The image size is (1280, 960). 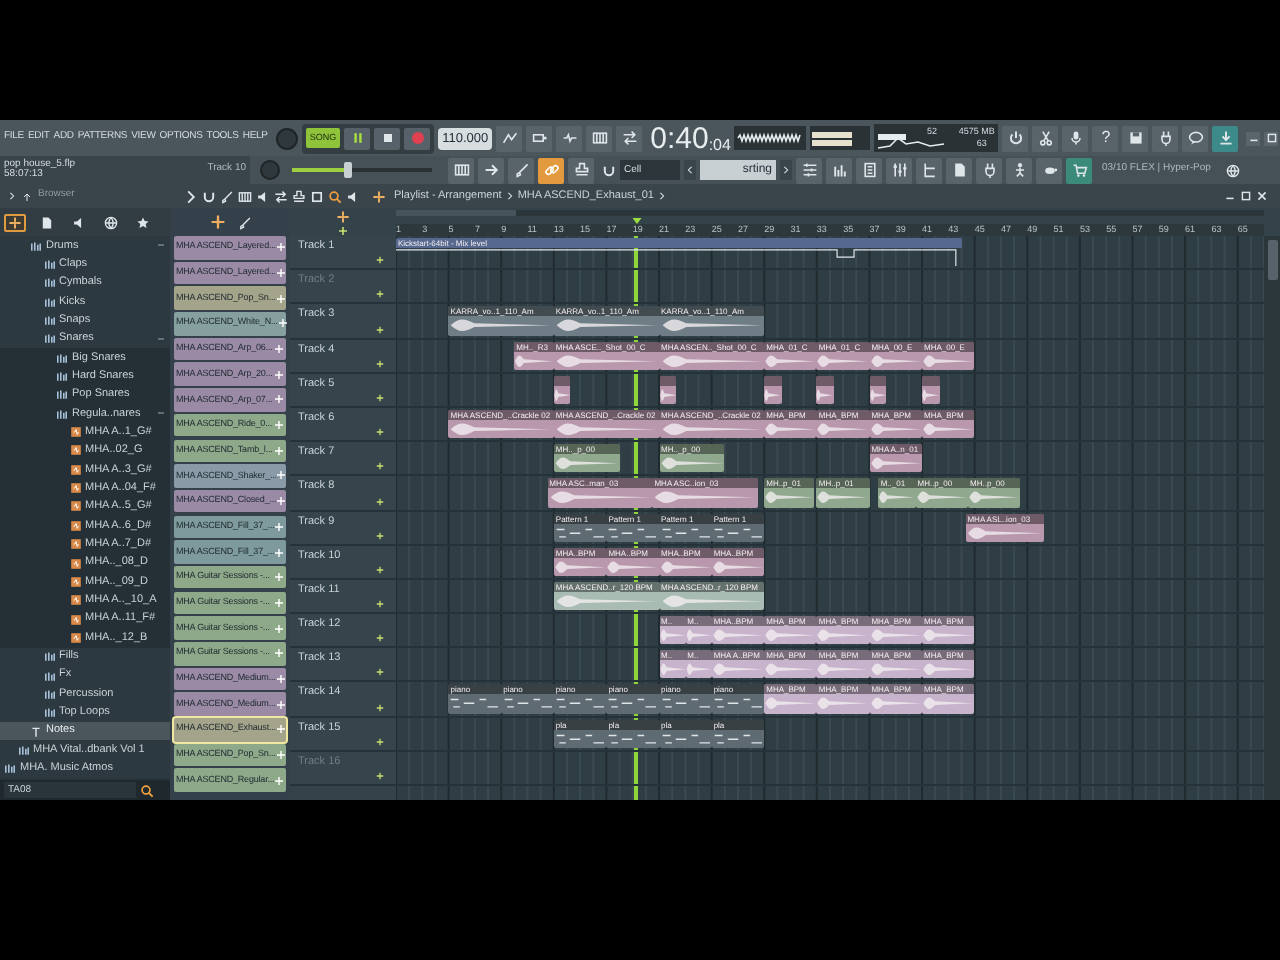 What do you see at coordinates (719, 144) in the screenshot?
I see `song-time-fraction: :04` at bounding box center [719, 144].